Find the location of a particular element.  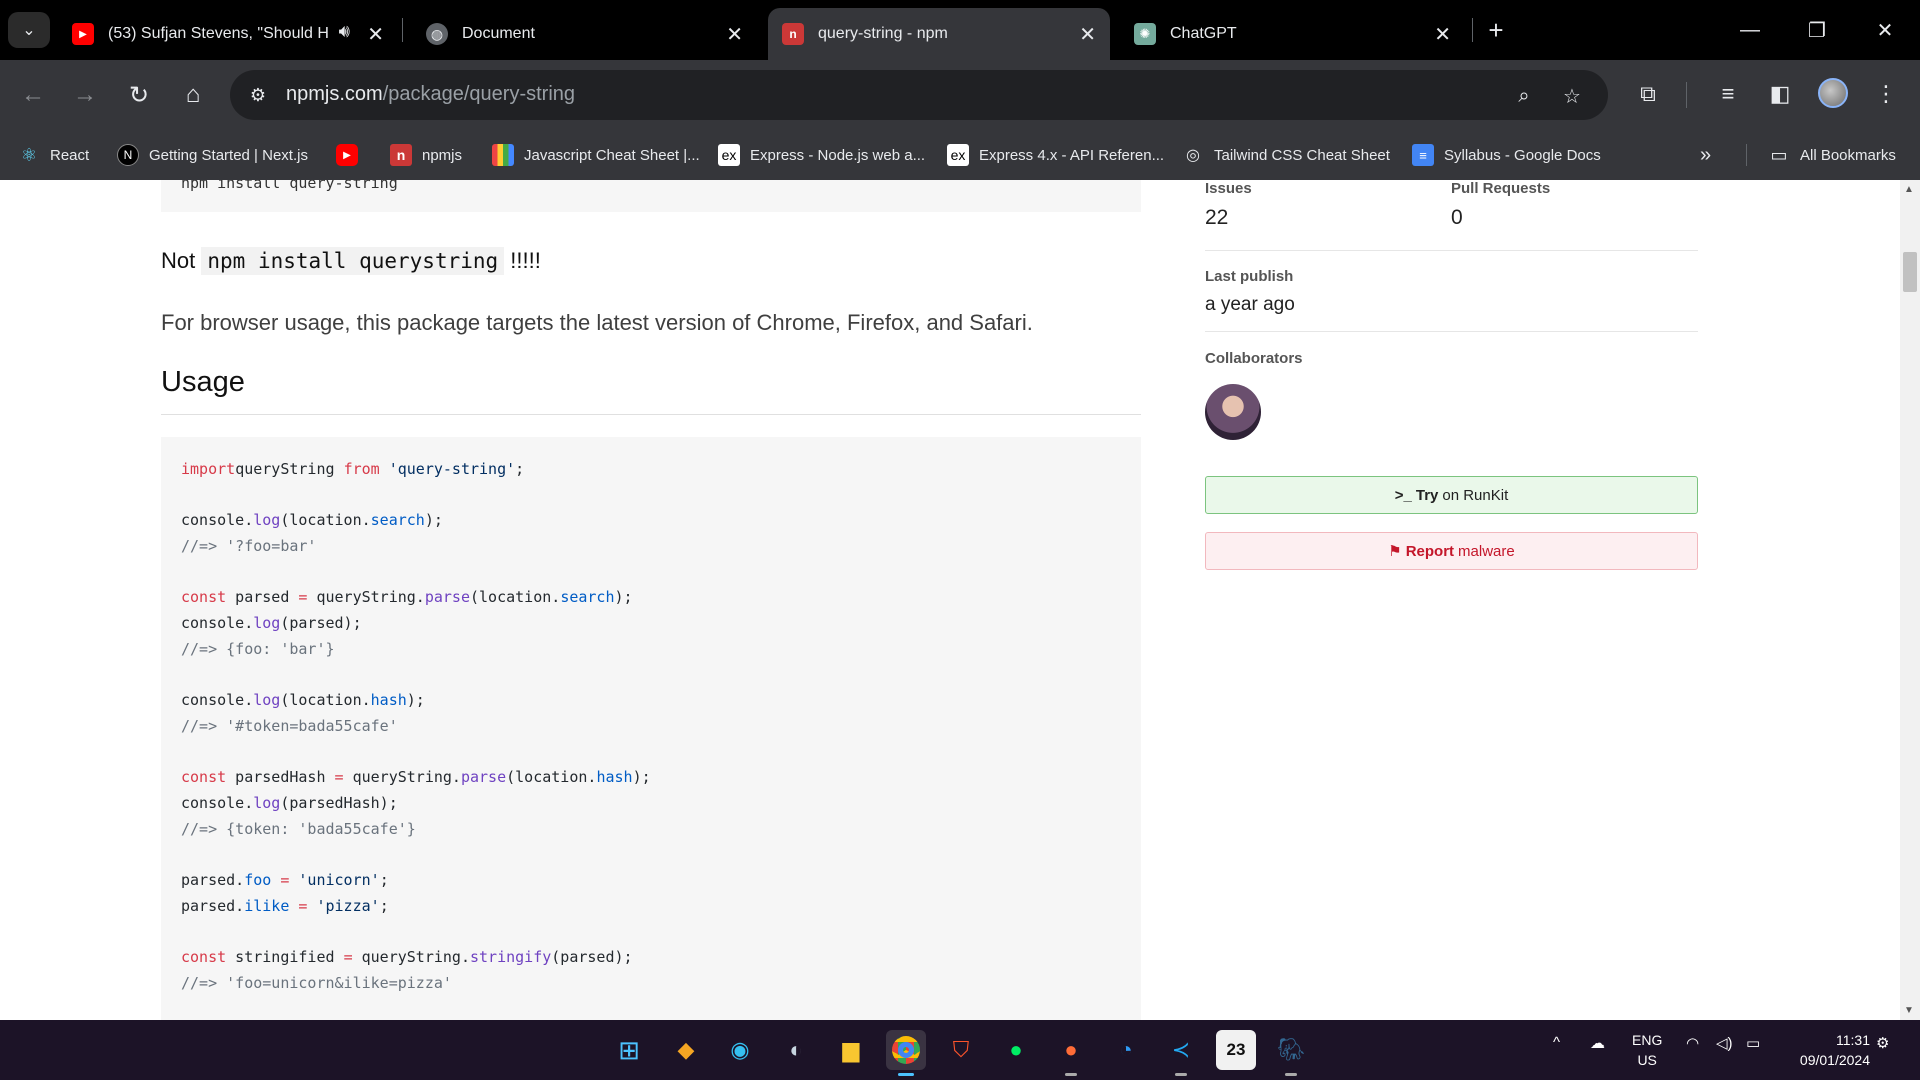

code-line: //=> 'foo=unicorn&ilike=pizza' is located at coordinates (651, 984).